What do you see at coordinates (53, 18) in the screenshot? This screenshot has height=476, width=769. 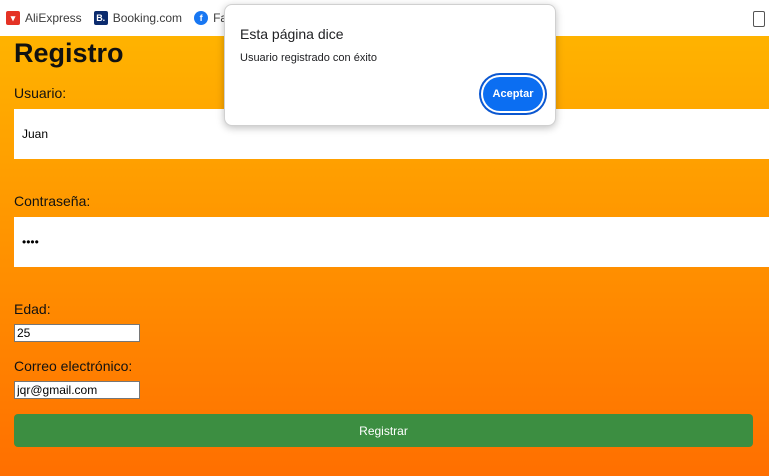 I see `bookmark-label: AliExpress` at bounding box center [53, 18].